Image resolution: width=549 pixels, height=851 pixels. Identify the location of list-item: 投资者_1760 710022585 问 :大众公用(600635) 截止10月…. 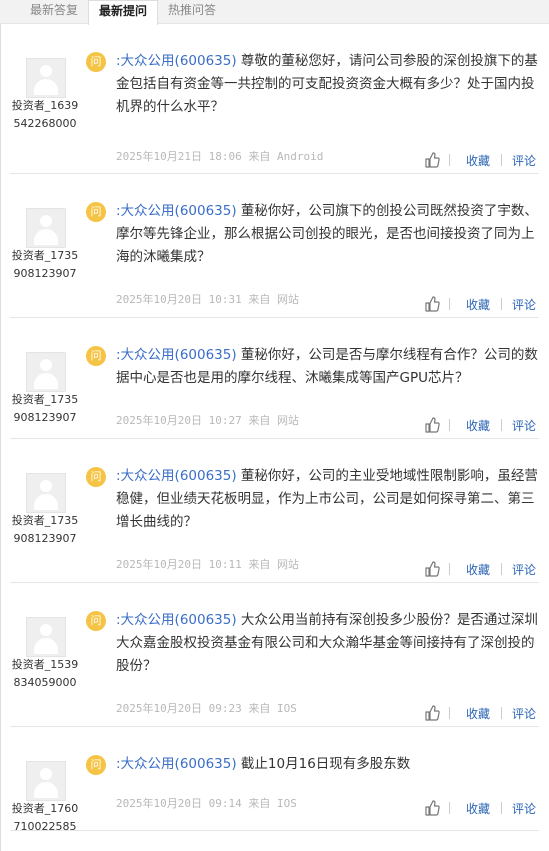
(274, 780).